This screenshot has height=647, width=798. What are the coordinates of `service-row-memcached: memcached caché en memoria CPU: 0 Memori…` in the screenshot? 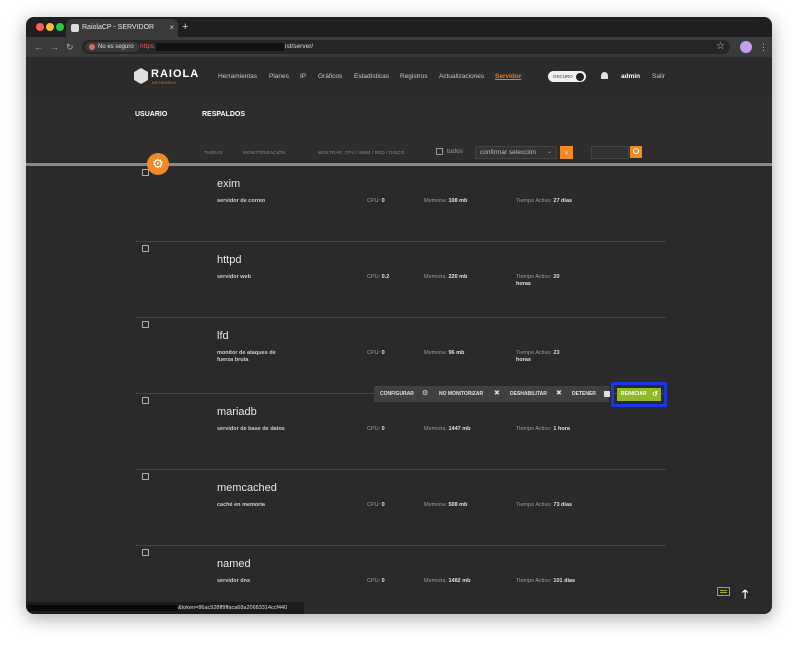 It's located at (401, 508).